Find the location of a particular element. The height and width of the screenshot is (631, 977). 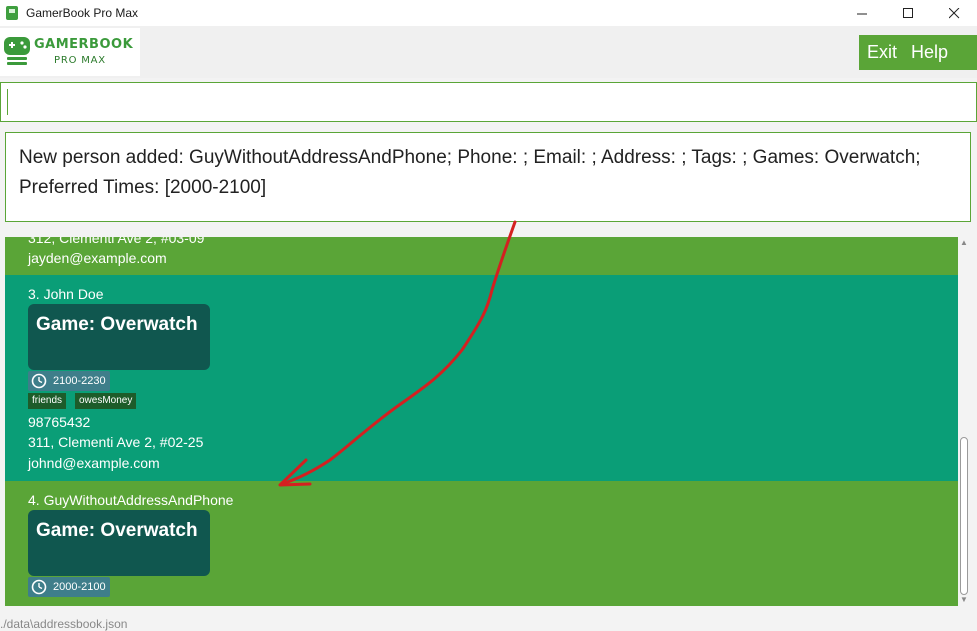

menu-bar: Exit Help is located at coordinates (918, 52).